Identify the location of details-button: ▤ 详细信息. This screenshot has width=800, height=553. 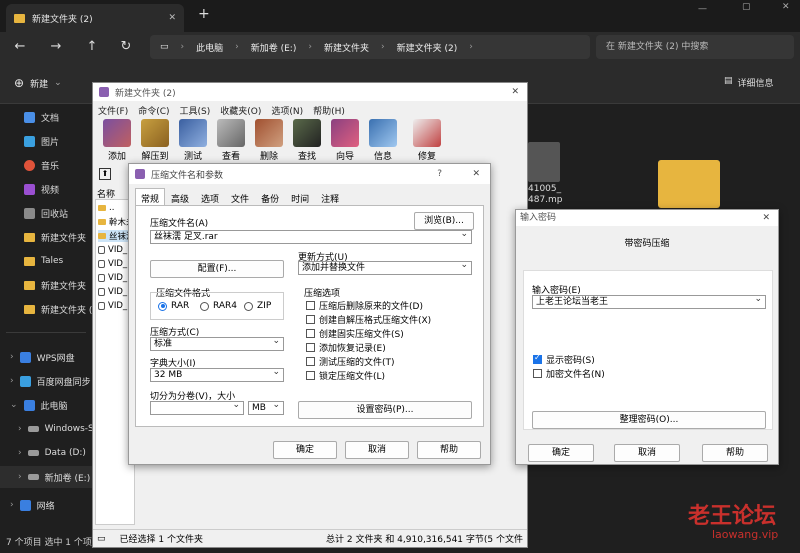
(749, 82).